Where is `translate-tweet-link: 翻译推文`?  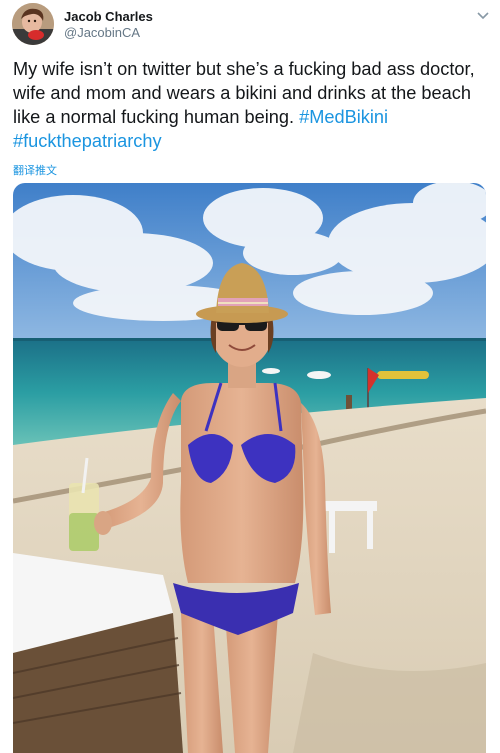
translate-tweet-link: 翻译推文 is located at coordinates (35, 170).